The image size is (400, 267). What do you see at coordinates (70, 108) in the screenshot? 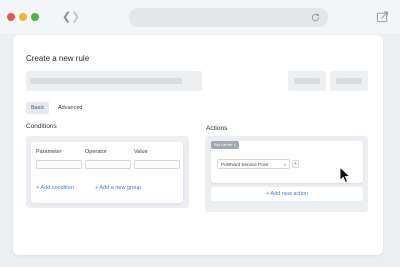
I see `tab-advanced: Advanced` at bounding box center [70, 108].